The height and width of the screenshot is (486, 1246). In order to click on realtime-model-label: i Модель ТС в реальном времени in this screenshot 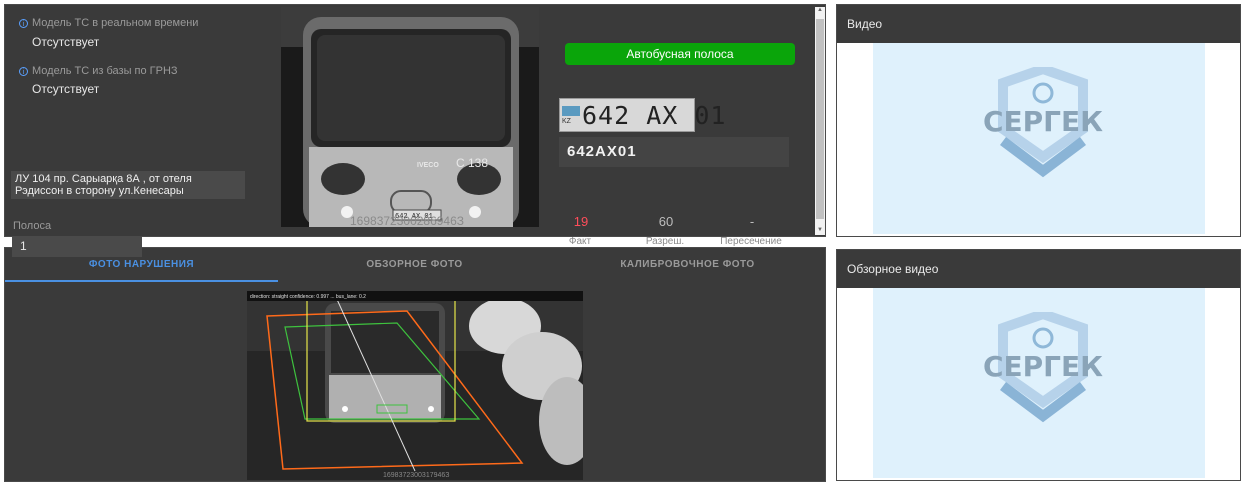, I will do `click(108, 23)`.